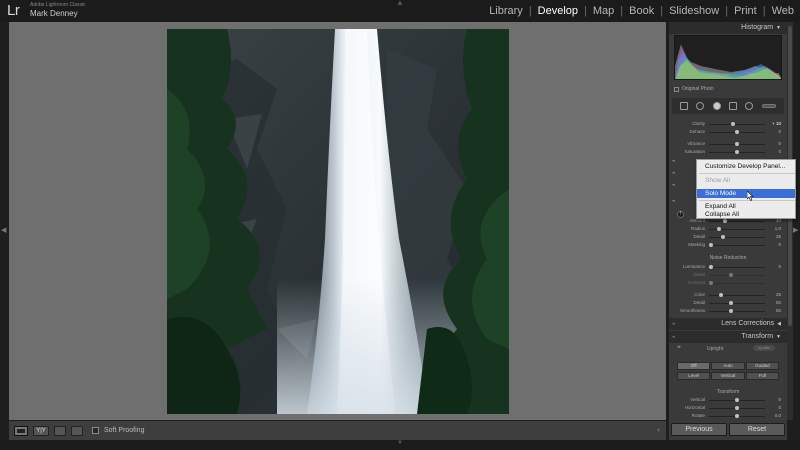 The width and height of the screenshot is (800, 450). Describe the element at coordinates (506, 11) in the screenshot. I see `module-library: Library` at that location.